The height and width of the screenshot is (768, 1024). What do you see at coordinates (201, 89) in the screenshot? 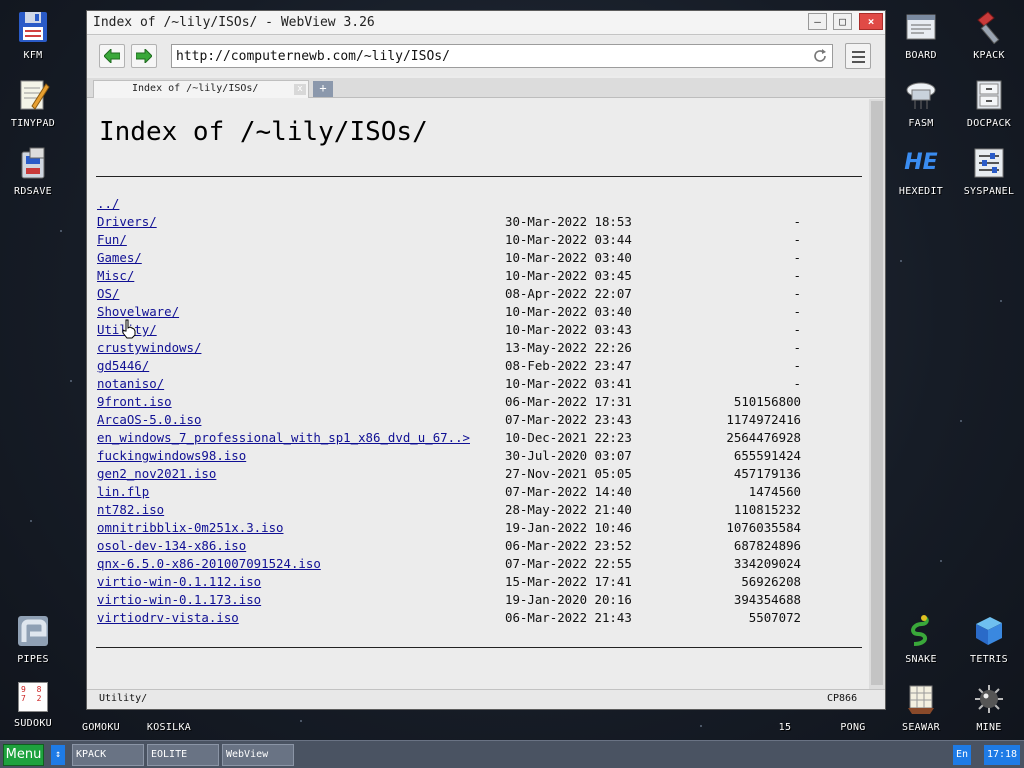
I see `tab-active: Index of /~lily/ISOs/ x` at bounding box center [201, 89].